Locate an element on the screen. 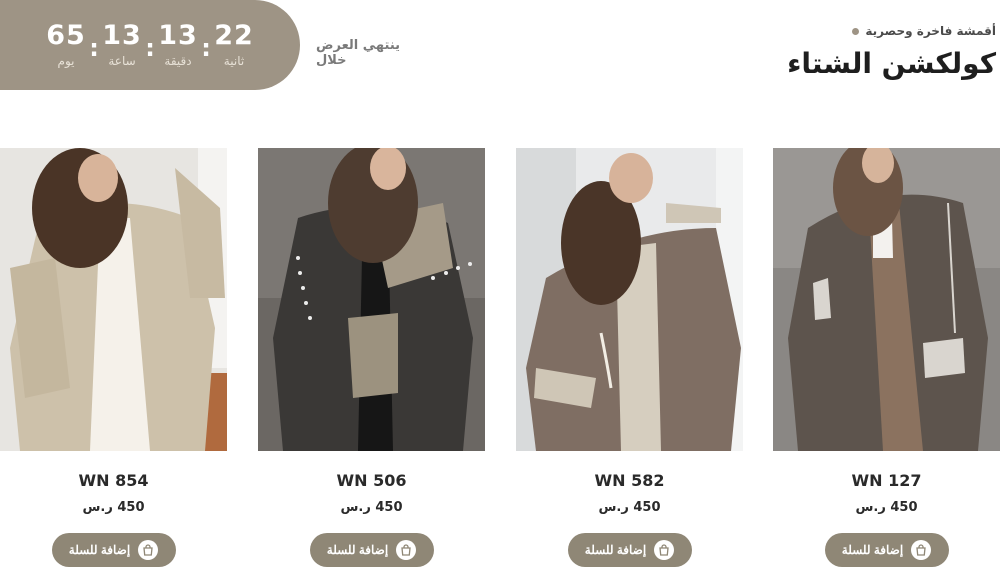 The width and height of the screenshot is (1000, 574). countdown-hours: 13 ساعة is located at coordinates (122, 45).